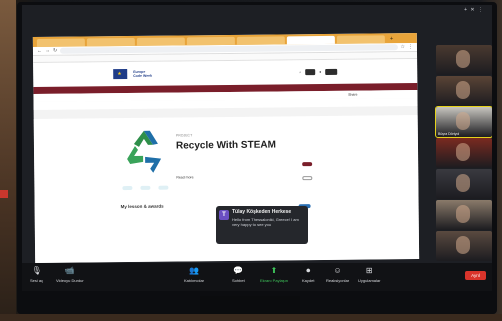  What do you see at coordinates (251, 317) in the screenshot?
I see `desk-surface` at bounding box center [251, 317].